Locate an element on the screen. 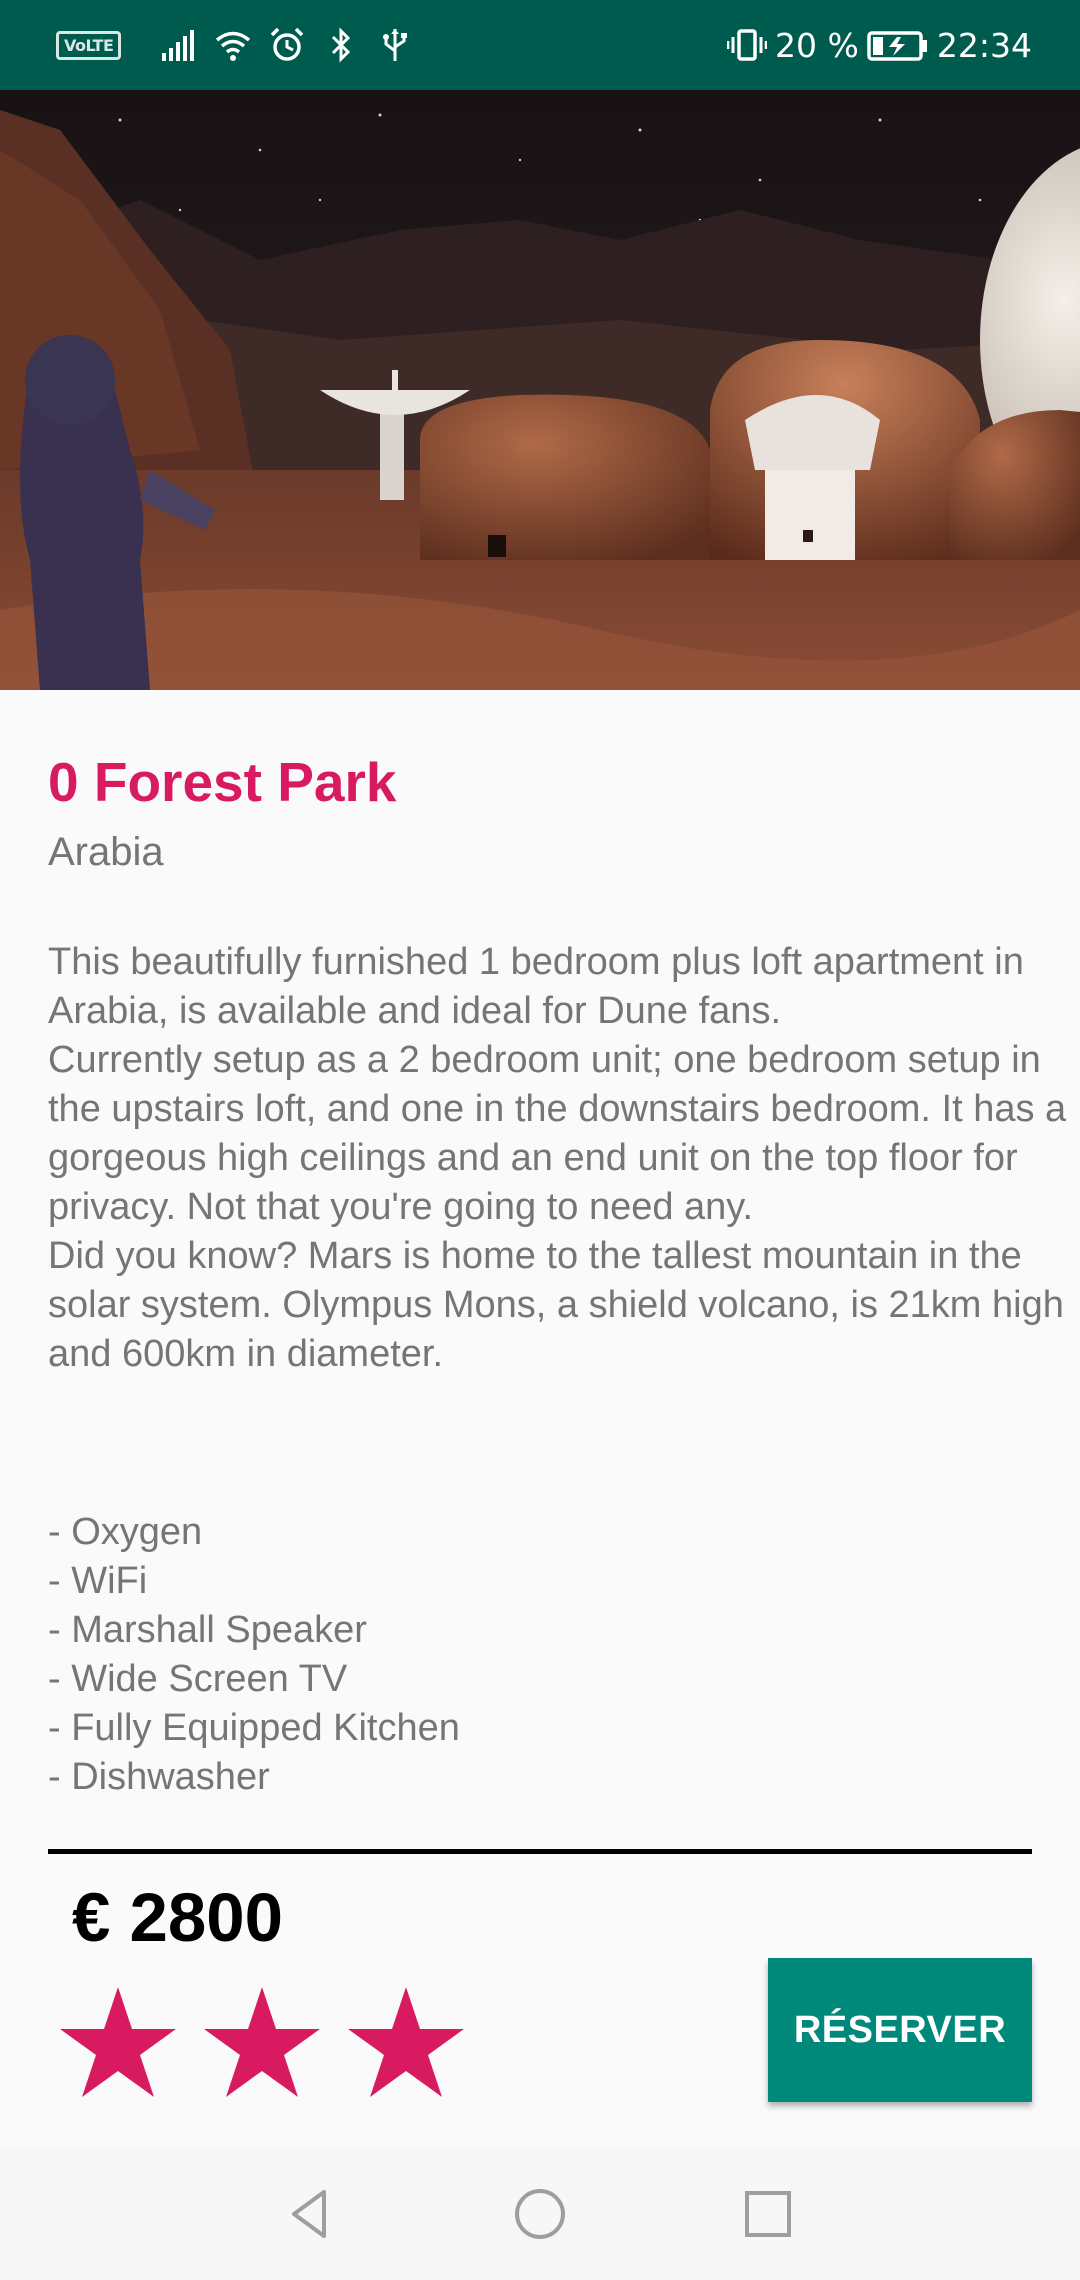 Image resolution: width=1080 pixels, height=2280 pixels. clock-time: 22:34 is located at coordinates (984, 45).